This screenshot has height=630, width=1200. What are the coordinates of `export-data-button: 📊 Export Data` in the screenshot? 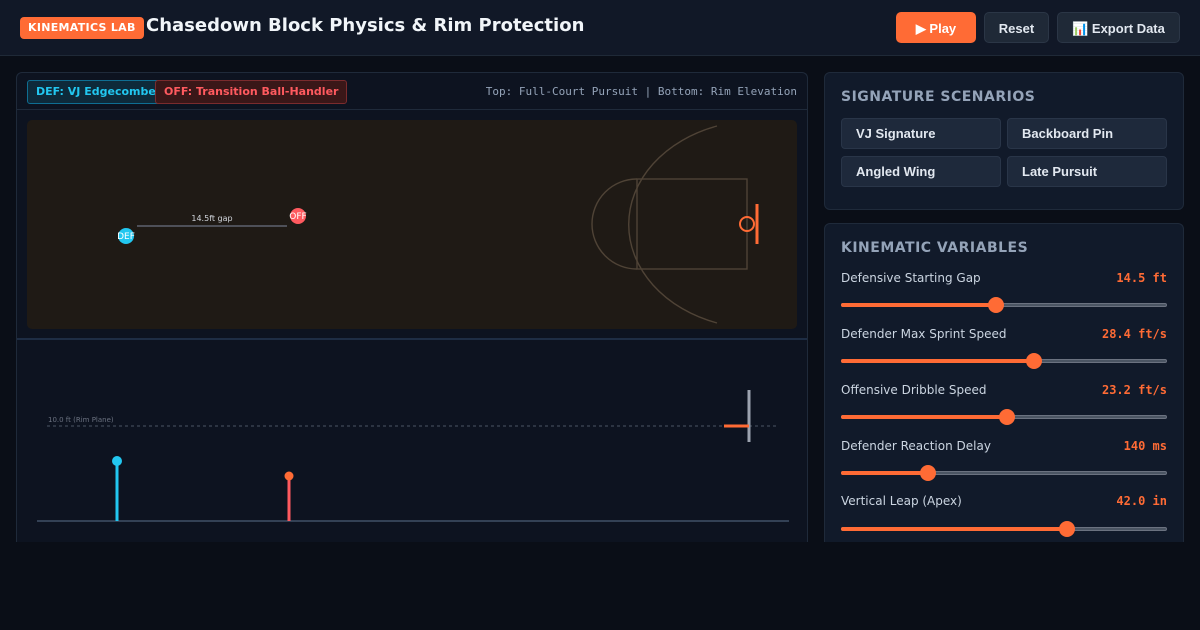 It's located at (1118, 27).